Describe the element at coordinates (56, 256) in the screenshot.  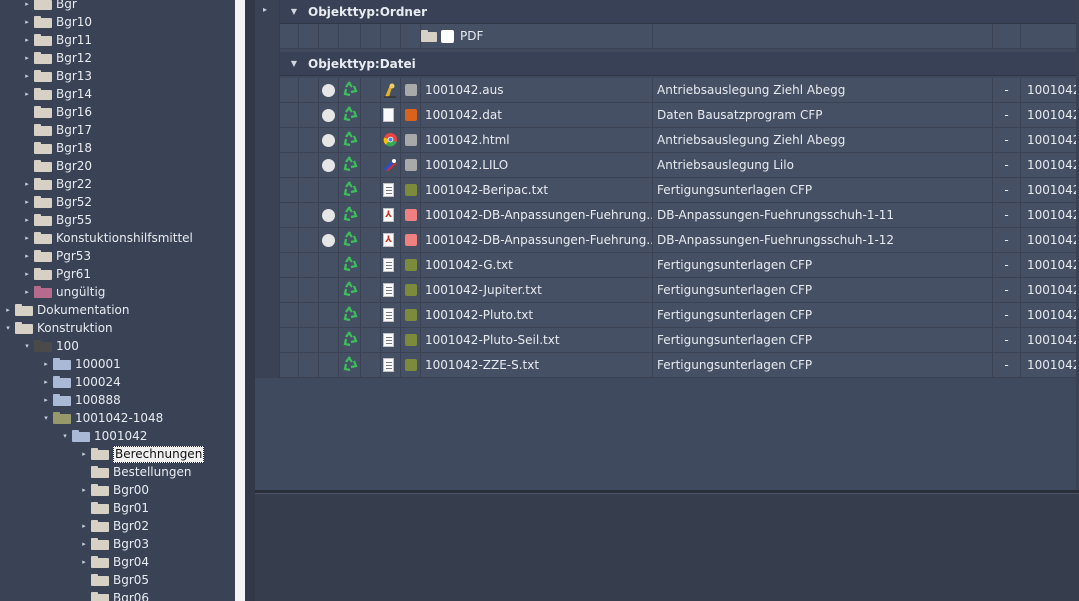
I see `tree-item: ▸ Pgr53` at that location.